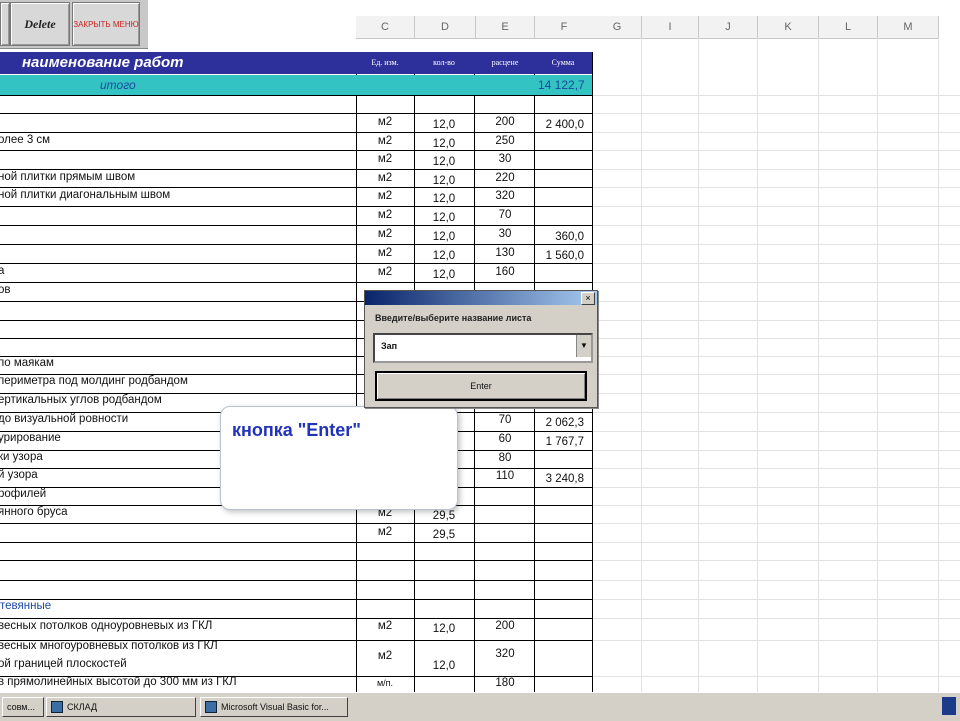  I want to click on table-row-name: урирование, so click(30, 438).